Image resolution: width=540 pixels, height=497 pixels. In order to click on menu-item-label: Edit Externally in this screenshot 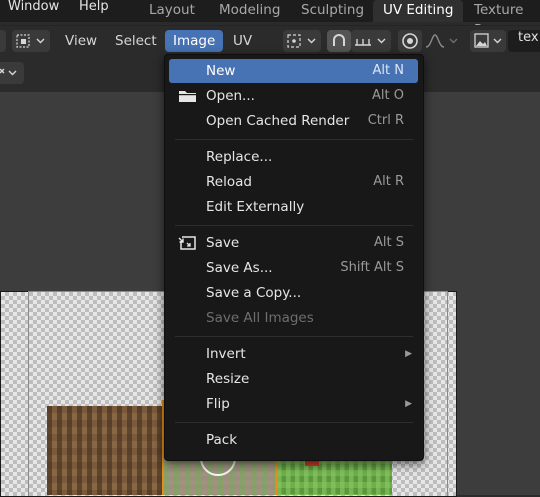, I will do `click(255, 207)`.